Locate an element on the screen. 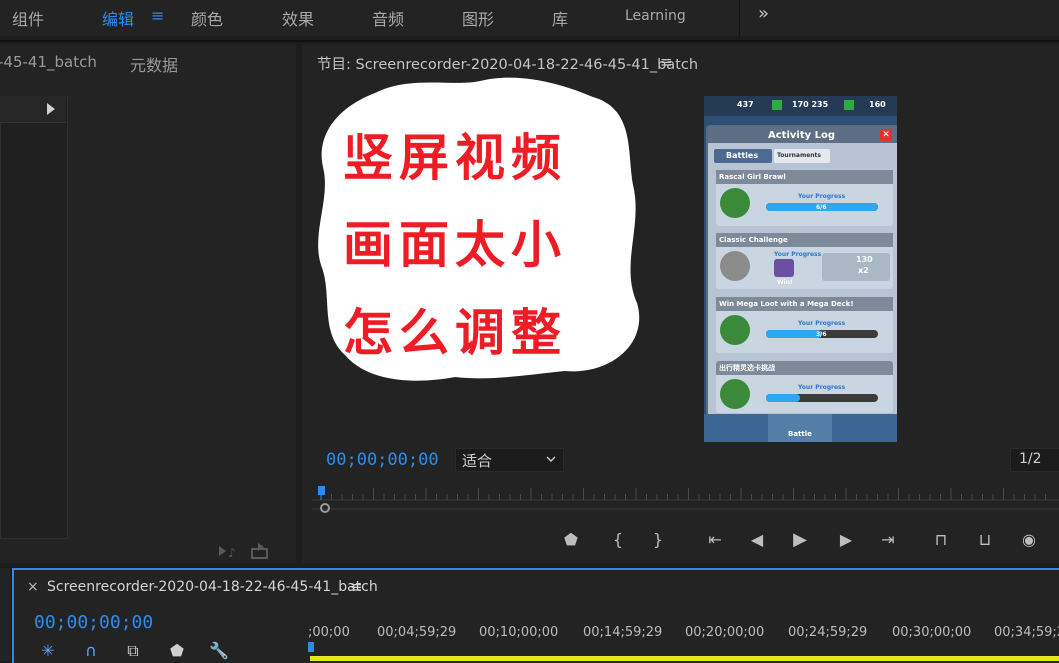  header-divider is located at coordinates (529, 41).